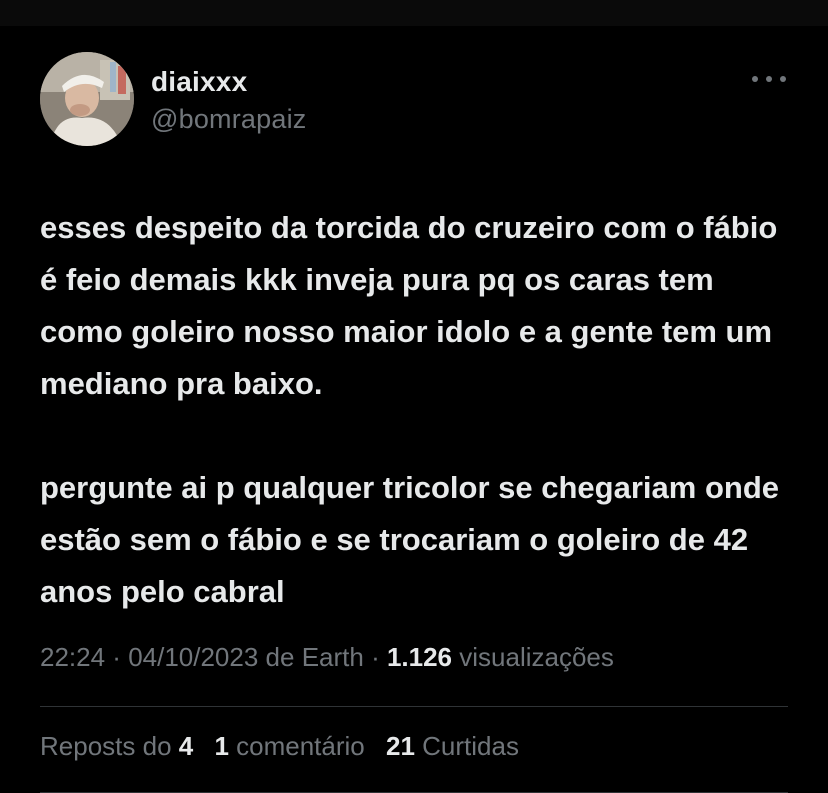 The image size is (828, 793). I want to click on avatar, so click(87, 99).